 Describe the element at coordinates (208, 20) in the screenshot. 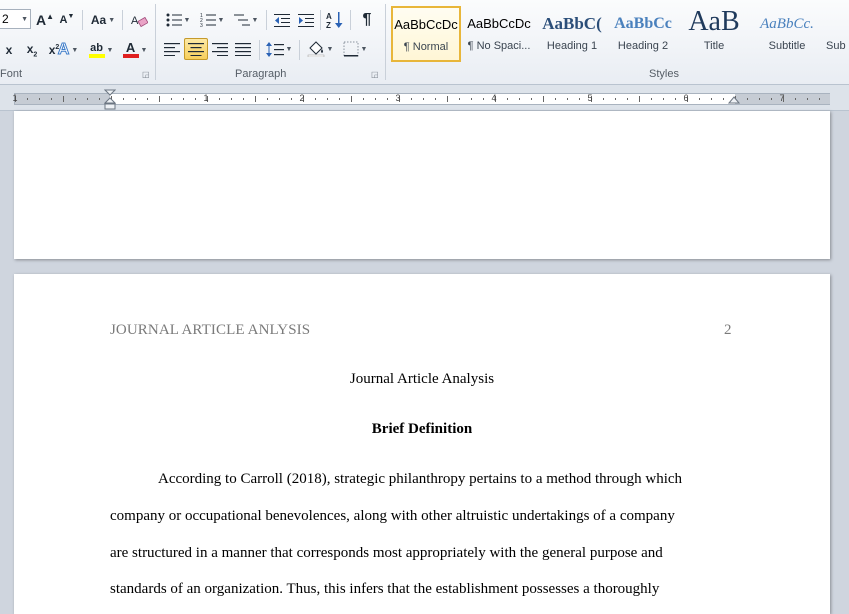

I see `numbered-list-icon: 123` at that location.